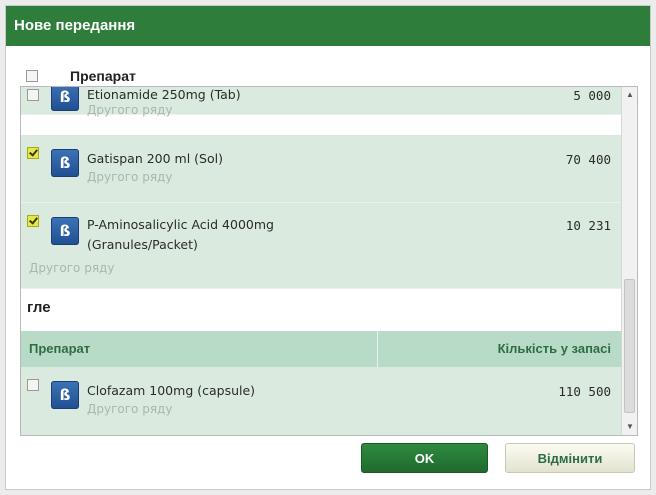  Describe the element at coordinates (60, 348) in the screenshot. I see `column-header-drug: Препарат` at that location.